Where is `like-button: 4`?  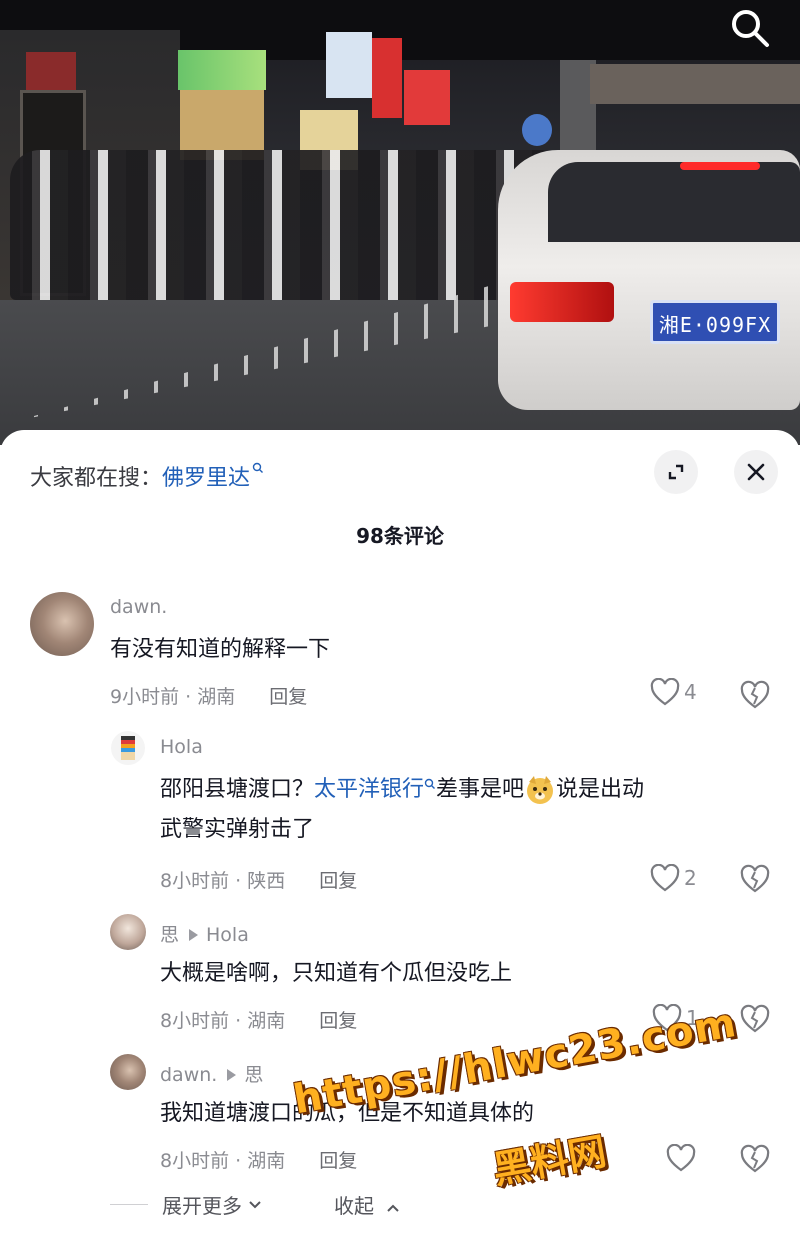
like-button: 4 is located at coordinates (673, 692).